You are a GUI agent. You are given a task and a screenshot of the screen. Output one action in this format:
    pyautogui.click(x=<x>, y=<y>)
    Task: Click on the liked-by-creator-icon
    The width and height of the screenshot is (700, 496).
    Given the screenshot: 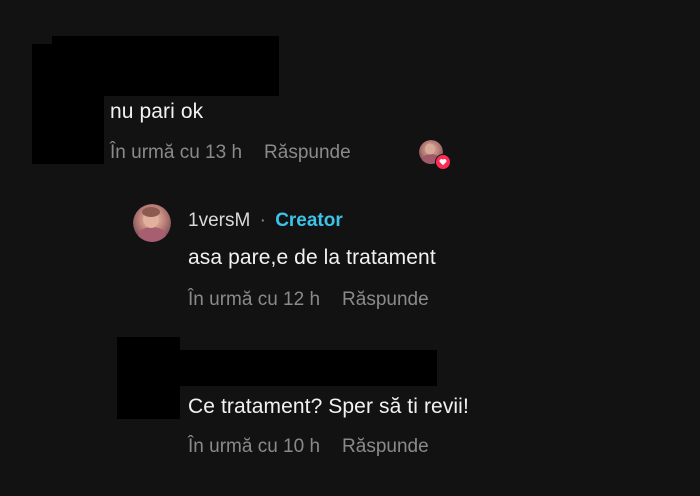 What is the action you would take?
    pyautogui.click(x=436, y=156)
    